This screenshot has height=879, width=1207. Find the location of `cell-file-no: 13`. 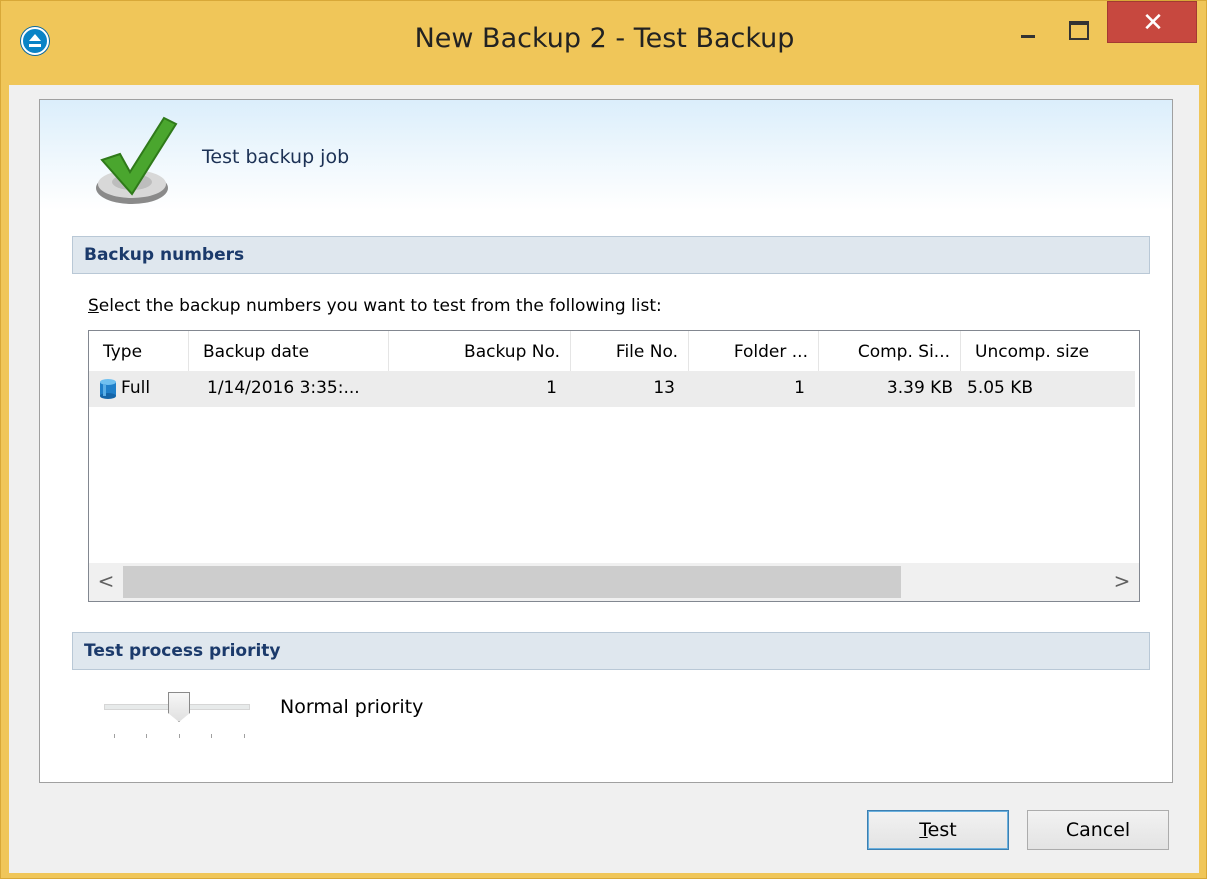

cell-file-no: 13 is located at coordinates (664, 388).